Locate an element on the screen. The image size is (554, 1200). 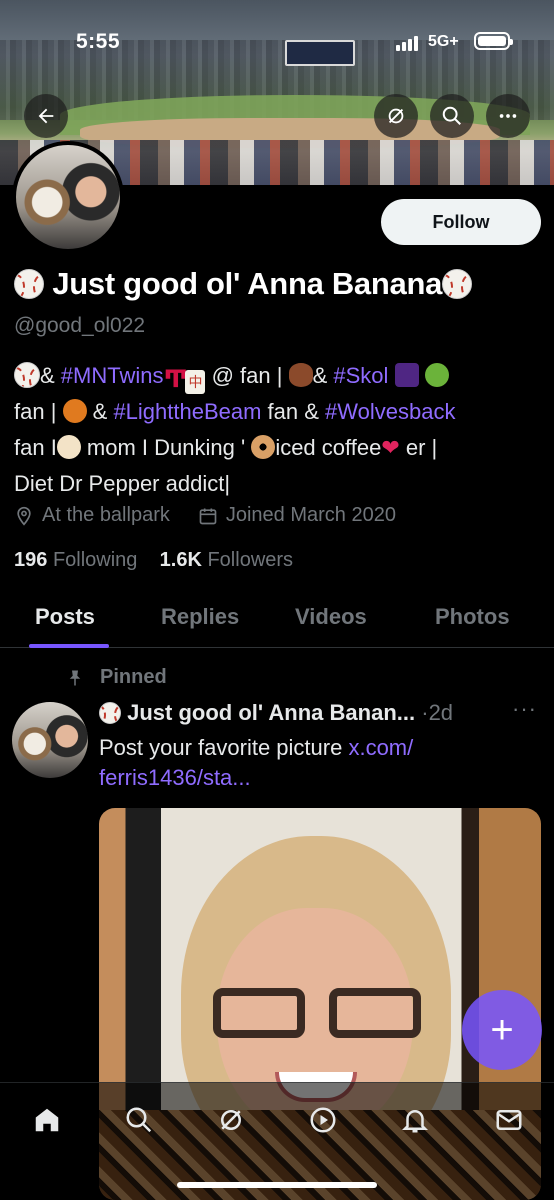
profile-name-text: Just good ol' Anna Banana is located at coordinates (247, 283).